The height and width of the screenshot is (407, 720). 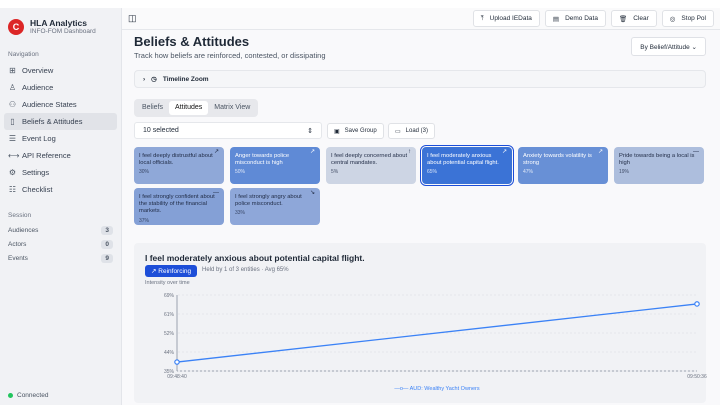 What do you see at coordinates (60, 172) in the screenshot?
I see `sidebar-item-settings: ⚙ Settings` at bounding box center [60, 172].